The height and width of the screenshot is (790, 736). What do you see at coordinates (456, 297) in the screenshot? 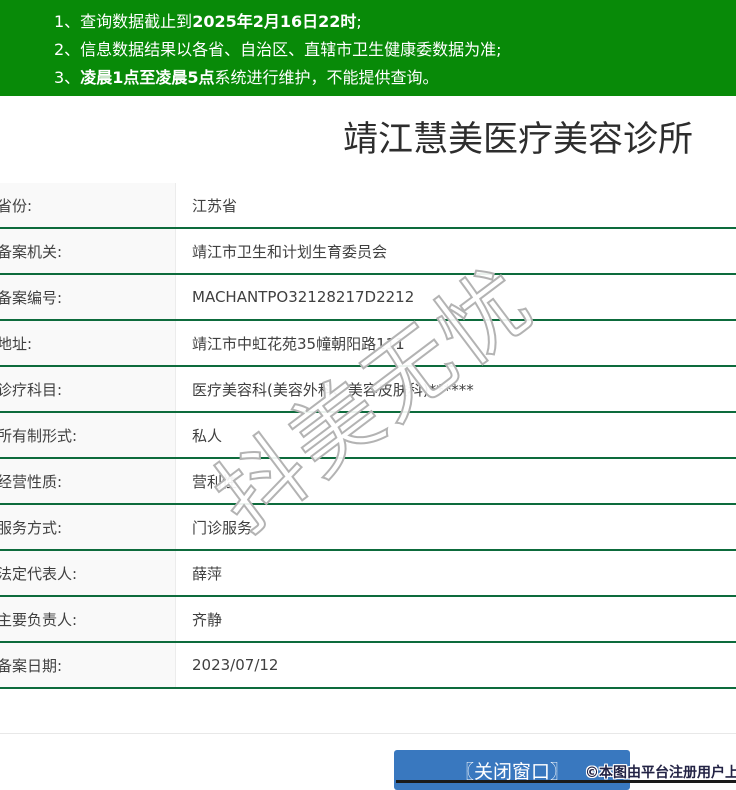
I see `field-value: MACHANTPO32128217D2212` at bounding box center [456, 297].